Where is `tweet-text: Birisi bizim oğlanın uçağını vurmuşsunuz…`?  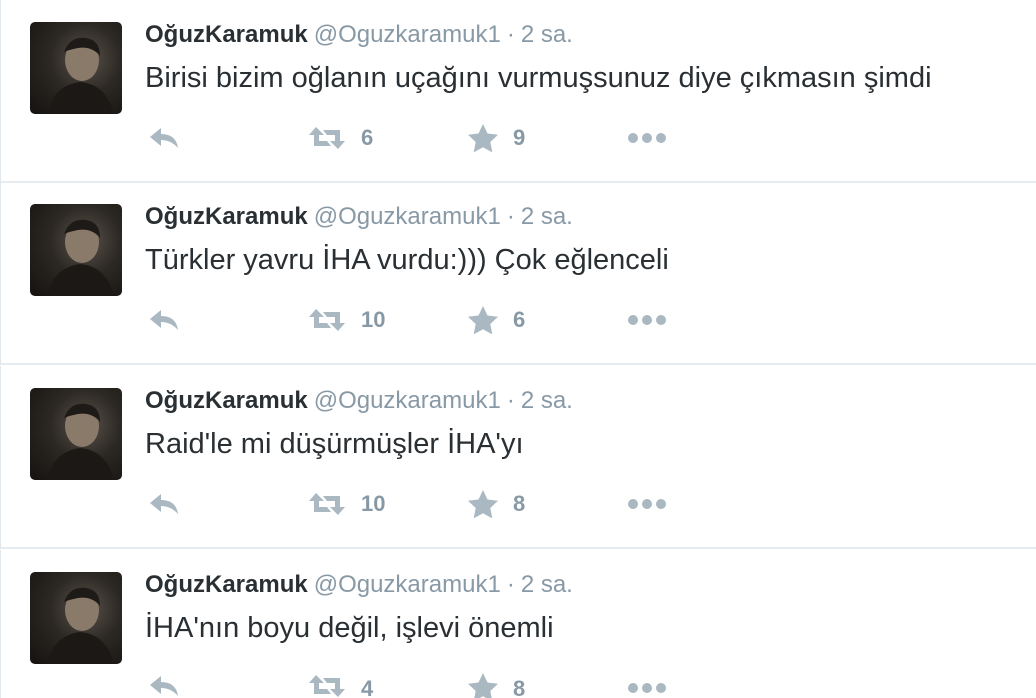
tweet-text: Birisi bizim oğlanın uçağını vurmuşsunuz… is located at coordinates (538, 78).